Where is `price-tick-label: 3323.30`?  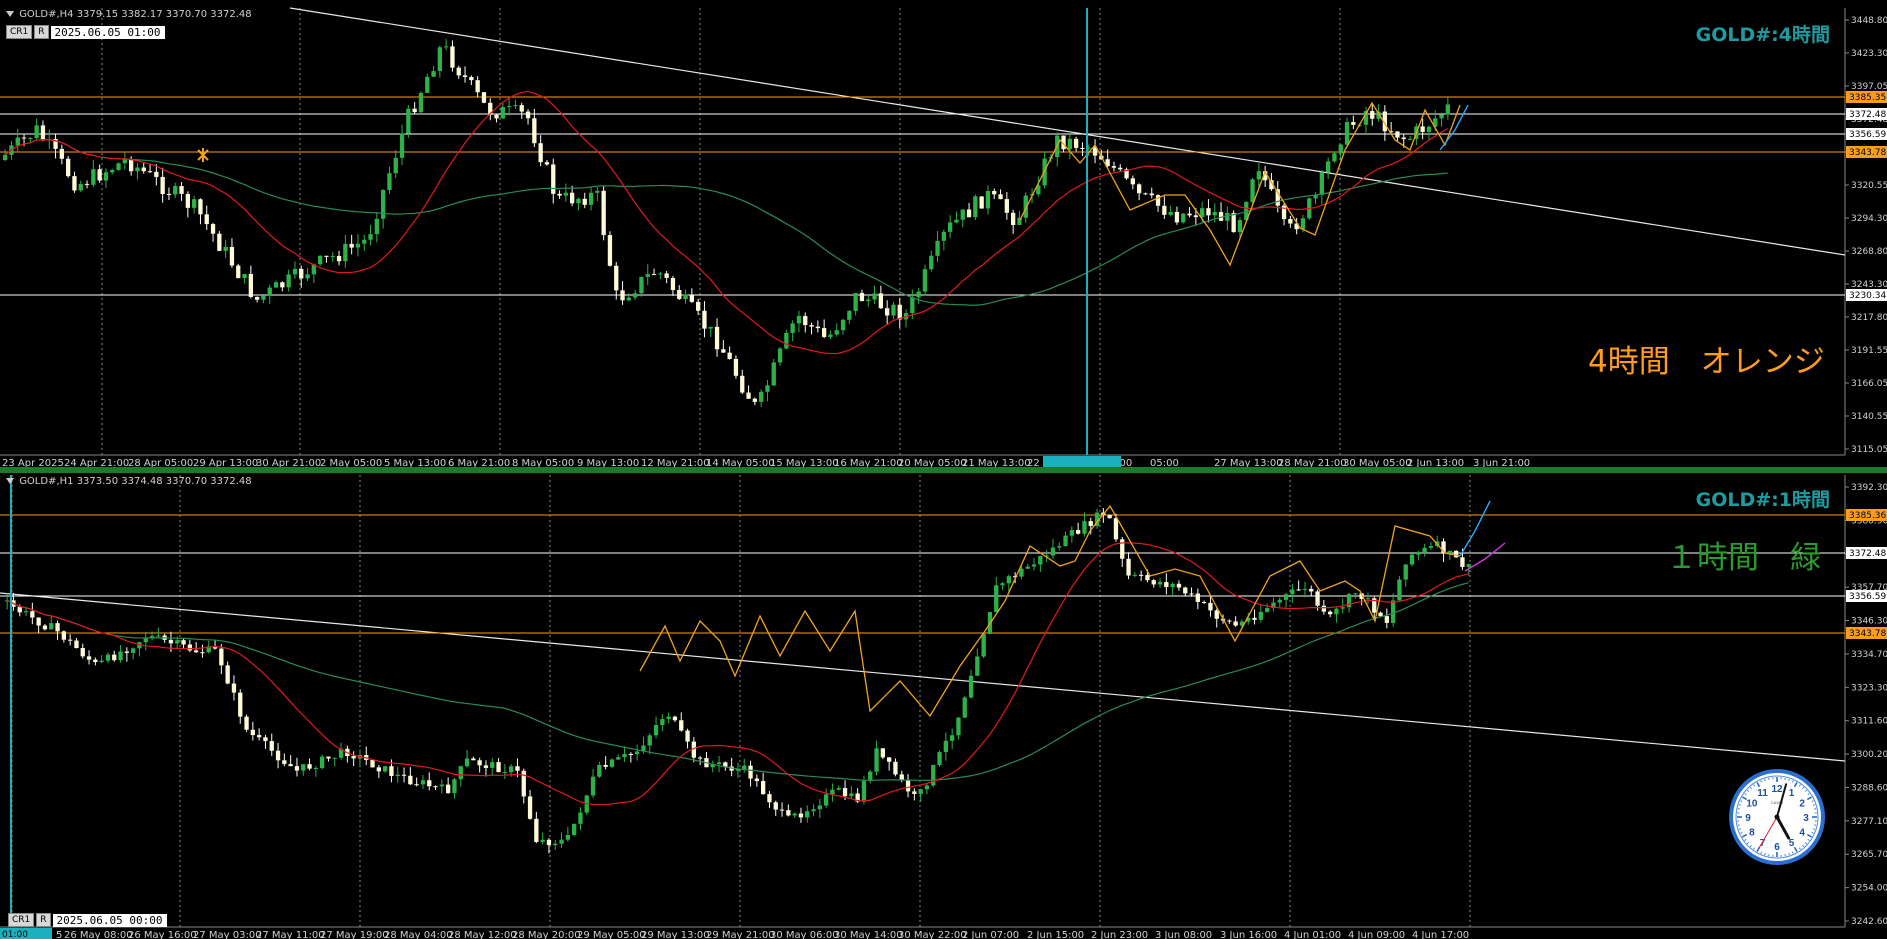
price-tick-label: 3323.30 is located at coordinates (1869, 688).